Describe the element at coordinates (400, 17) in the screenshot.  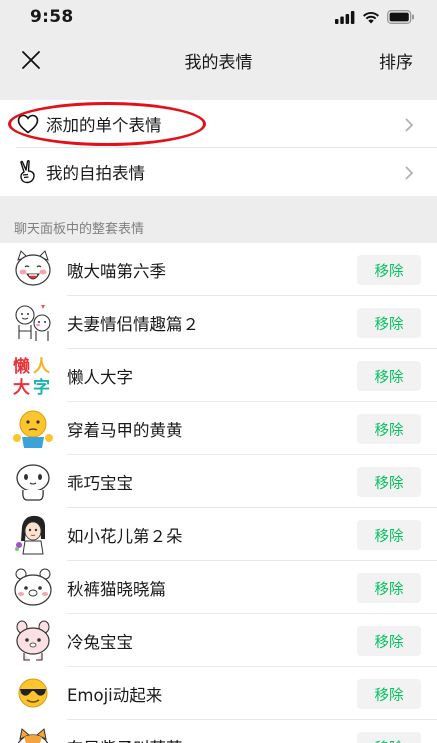
I see `battery-icon` at that location.